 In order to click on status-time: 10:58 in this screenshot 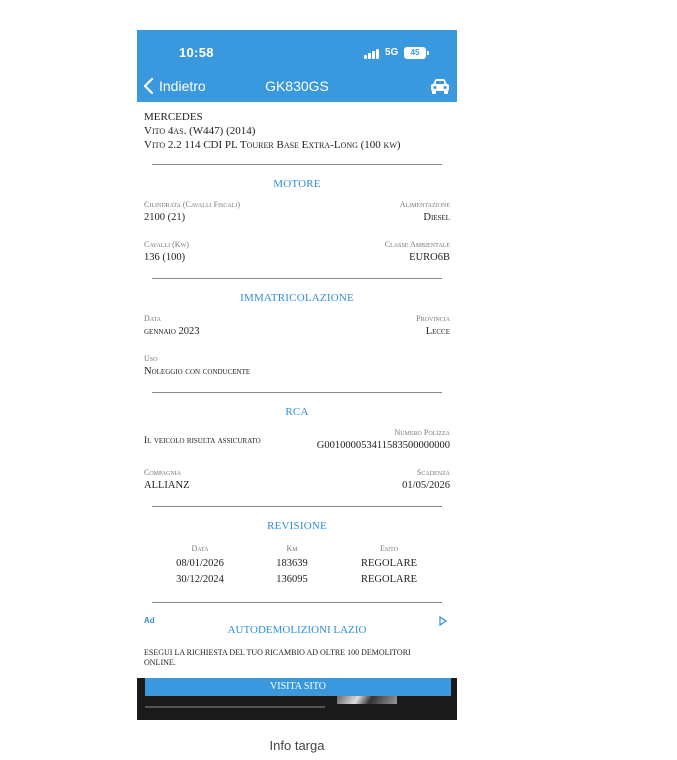, I will do `click(196, 52)`.